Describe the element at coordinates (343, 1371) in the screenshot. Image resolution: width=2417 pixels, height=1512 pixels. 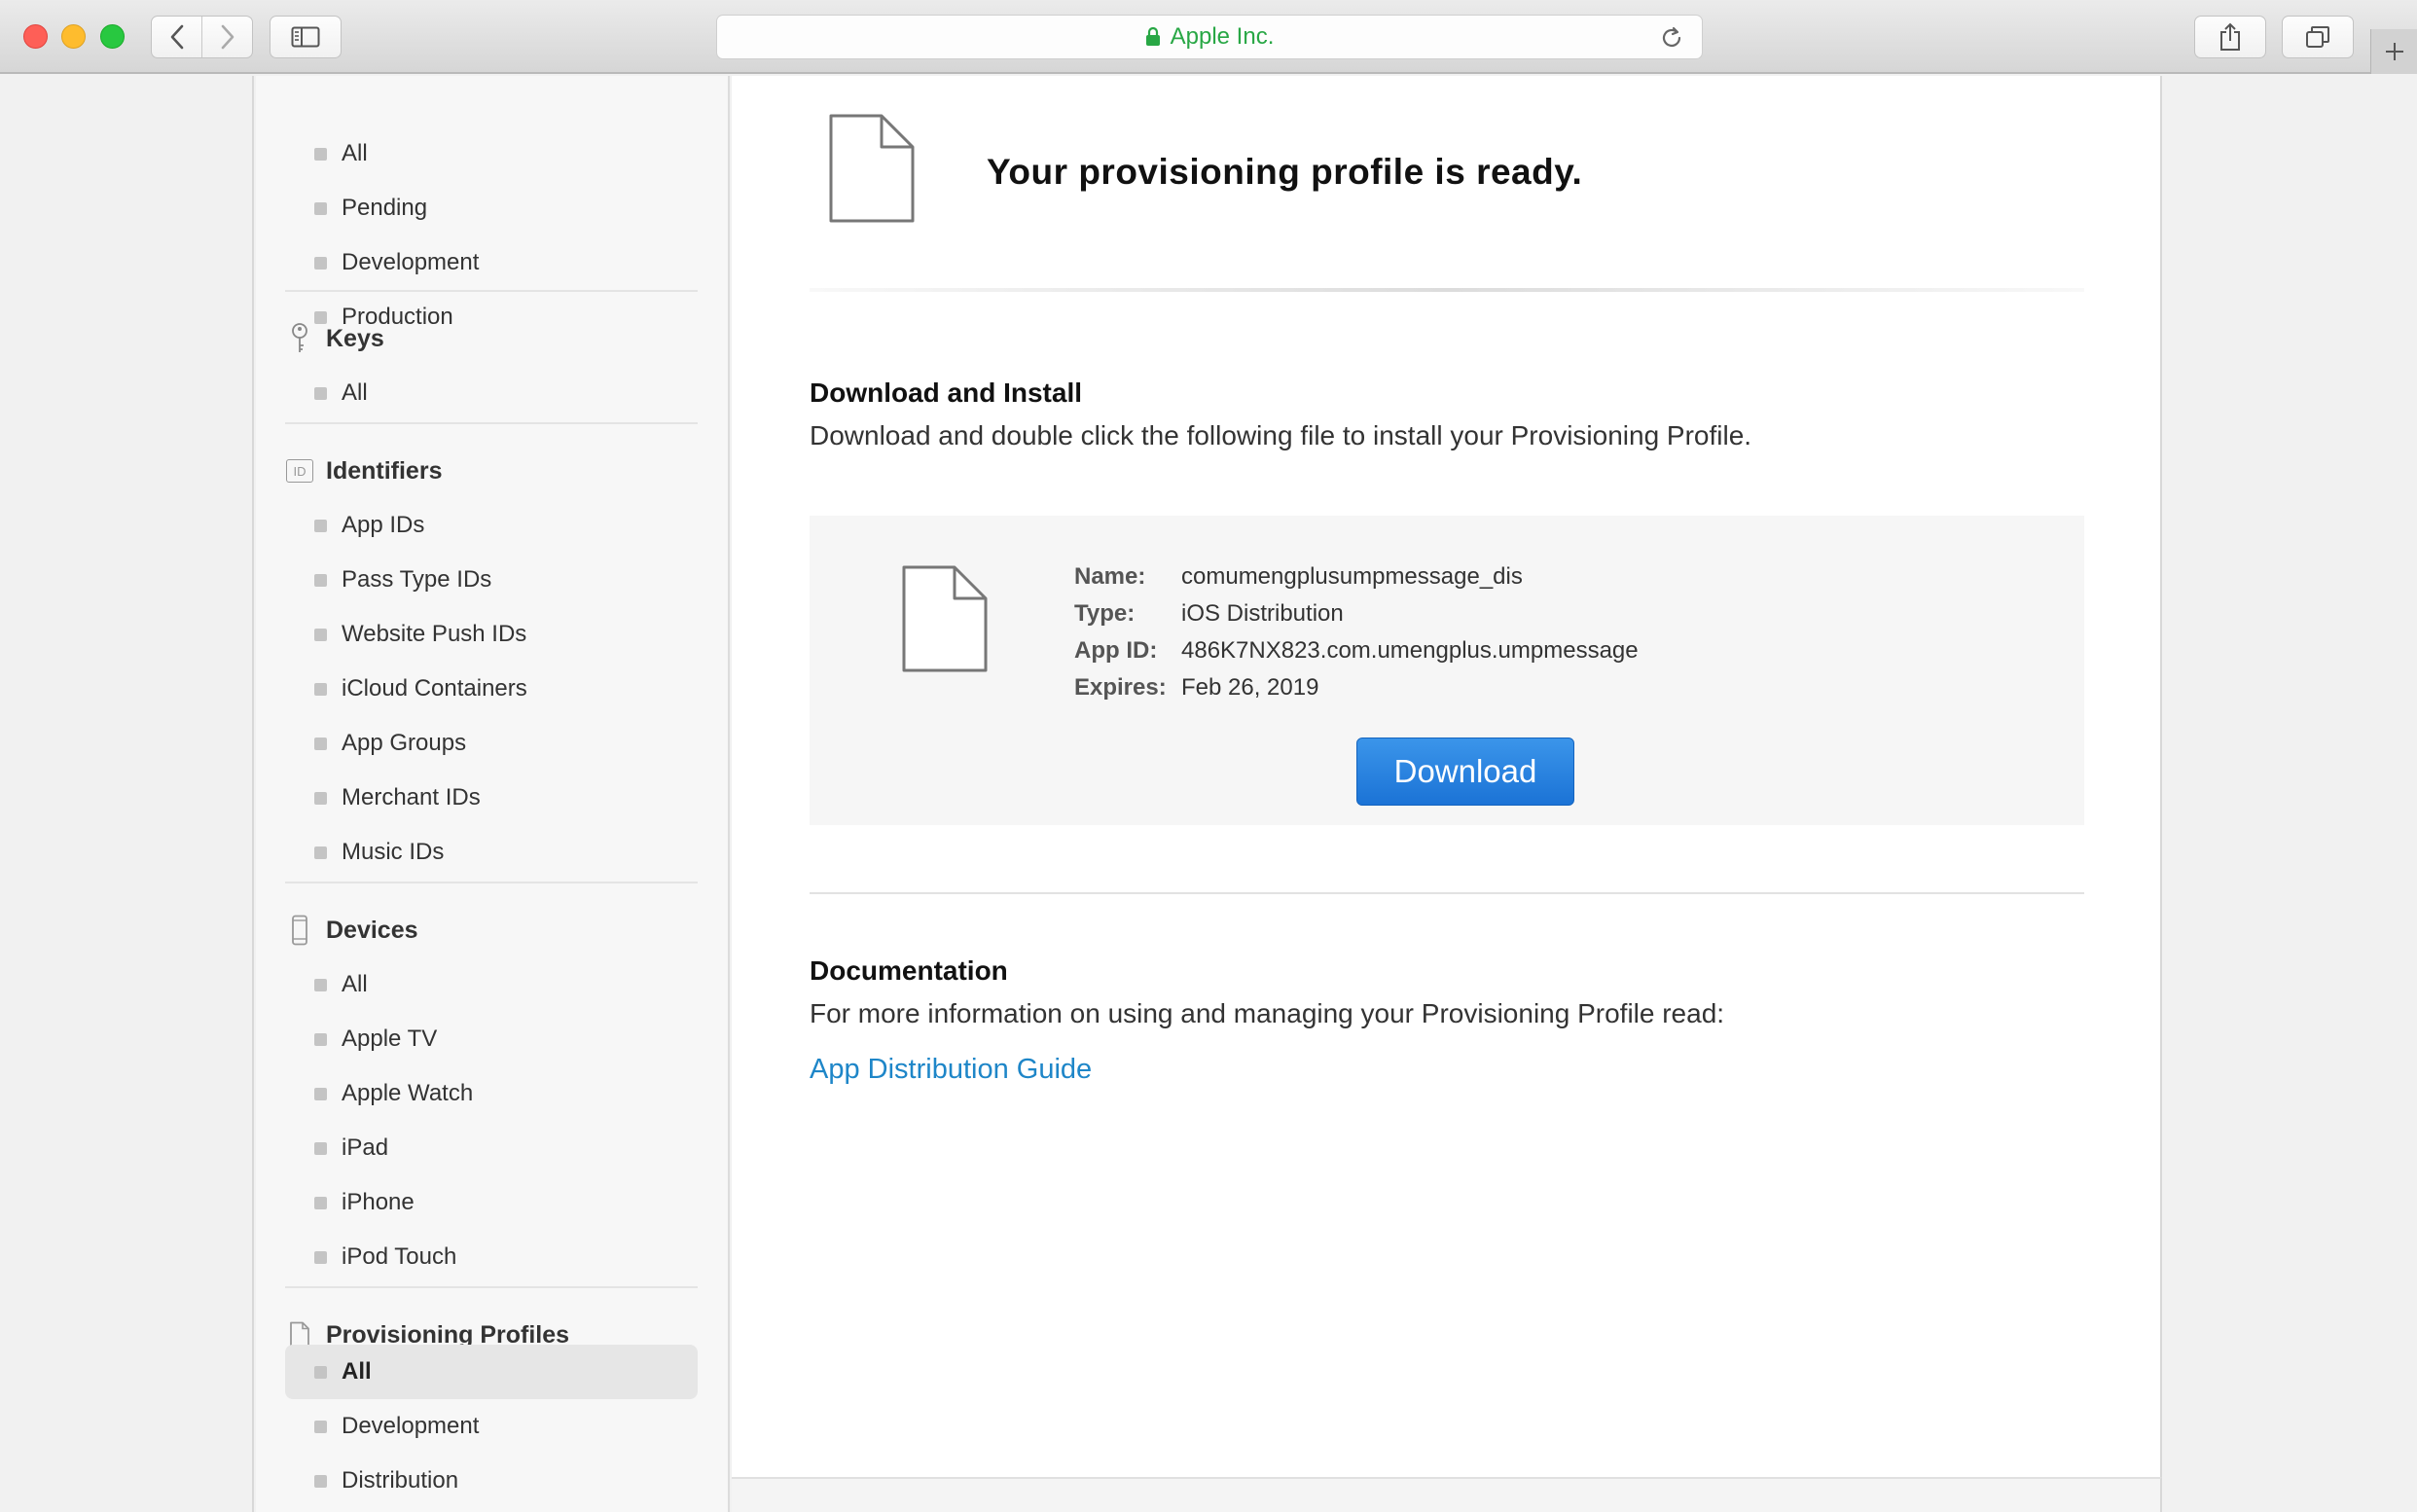
I see `sidebar-item-profiles-all: All` at that location.